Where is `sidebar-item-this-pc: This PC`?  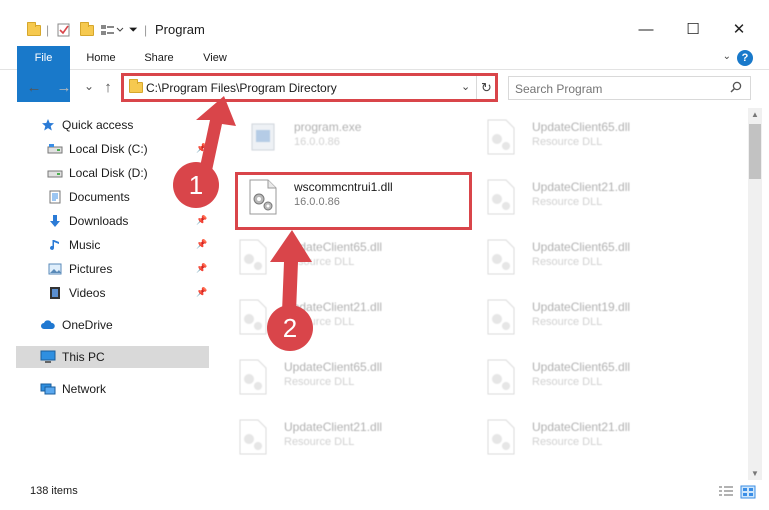 sidebar-item-this-pc: This PC is located at coordinates (112, 357).